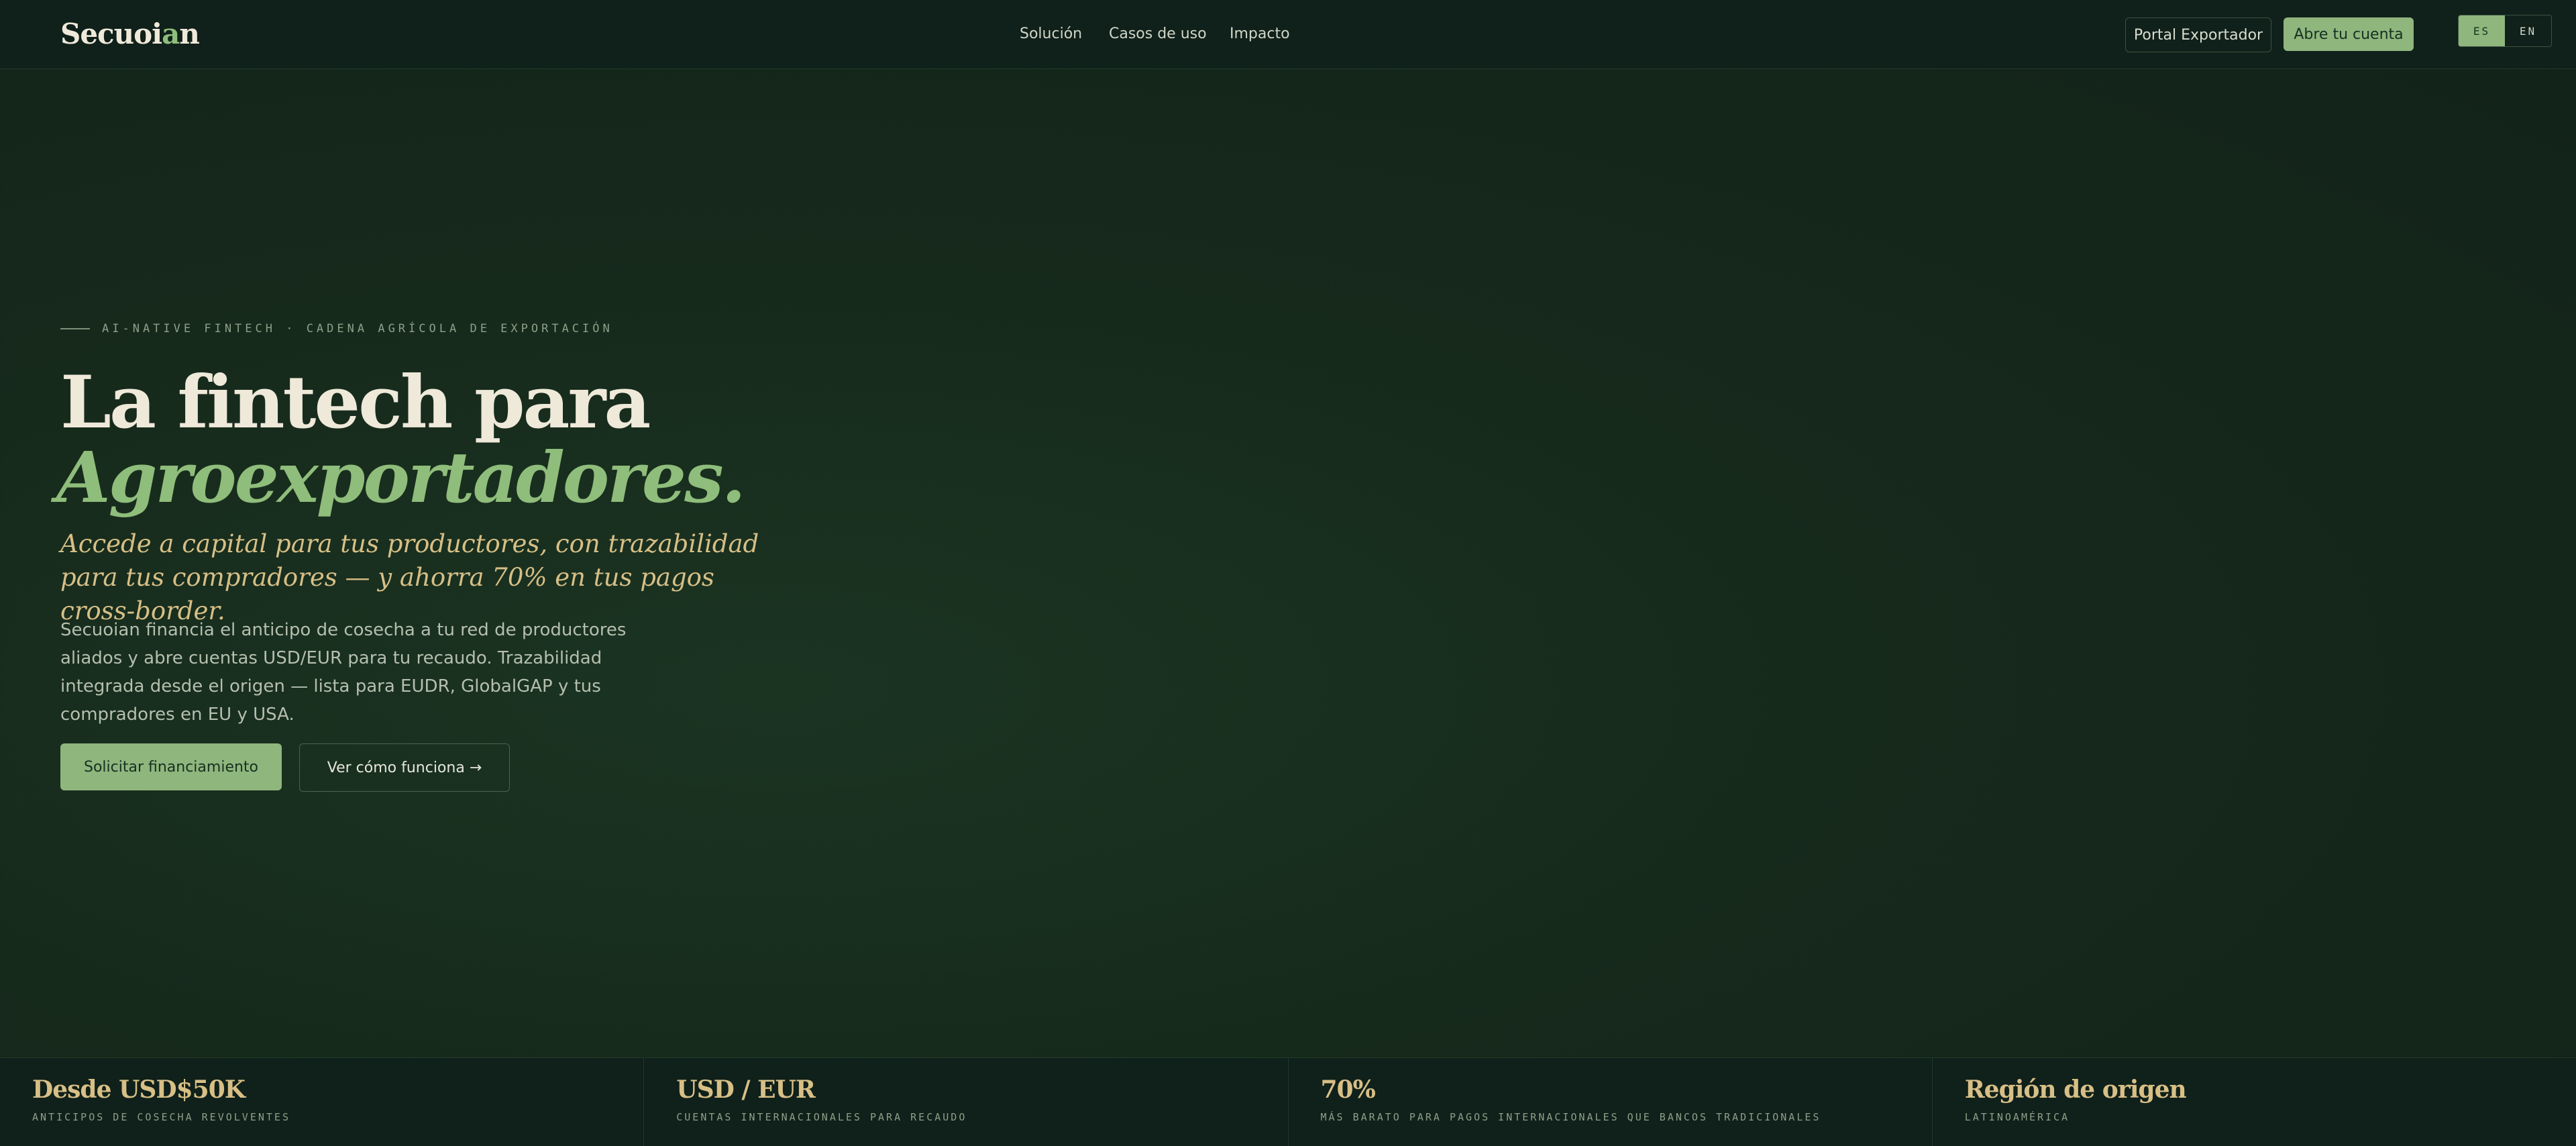 This screenshot has height=1146, width=2576. What do you see at coordinates (401, 477) in the screenshot?
I see `hero-title-line2: Agroexportadores.` at bounding box center [401, 477].